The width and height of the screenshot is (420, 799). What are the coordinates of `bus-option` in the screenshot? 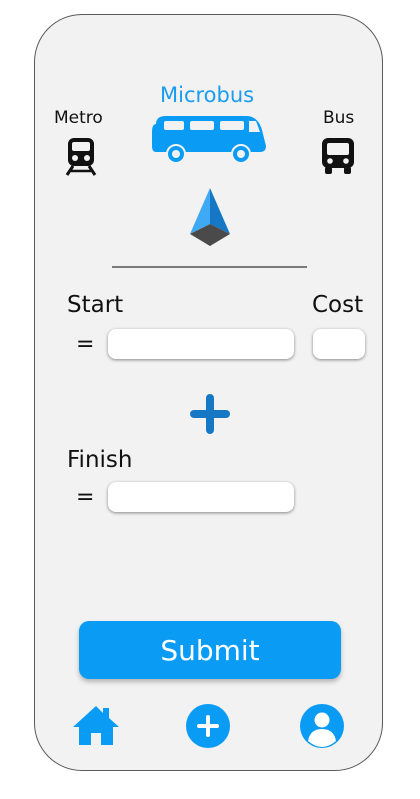 It's located at (338, 158).